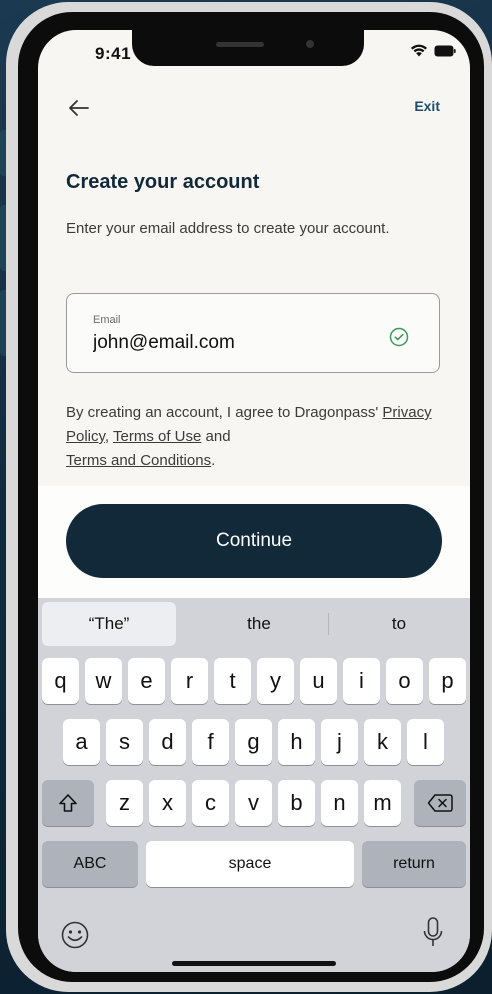  I want to click on continue-button: Continue, so click(254, 541).